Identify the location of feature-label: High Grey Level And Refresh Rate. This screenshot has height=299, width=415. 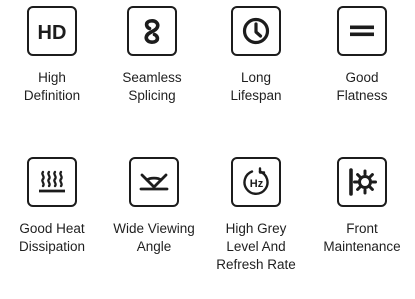
(256, 246).